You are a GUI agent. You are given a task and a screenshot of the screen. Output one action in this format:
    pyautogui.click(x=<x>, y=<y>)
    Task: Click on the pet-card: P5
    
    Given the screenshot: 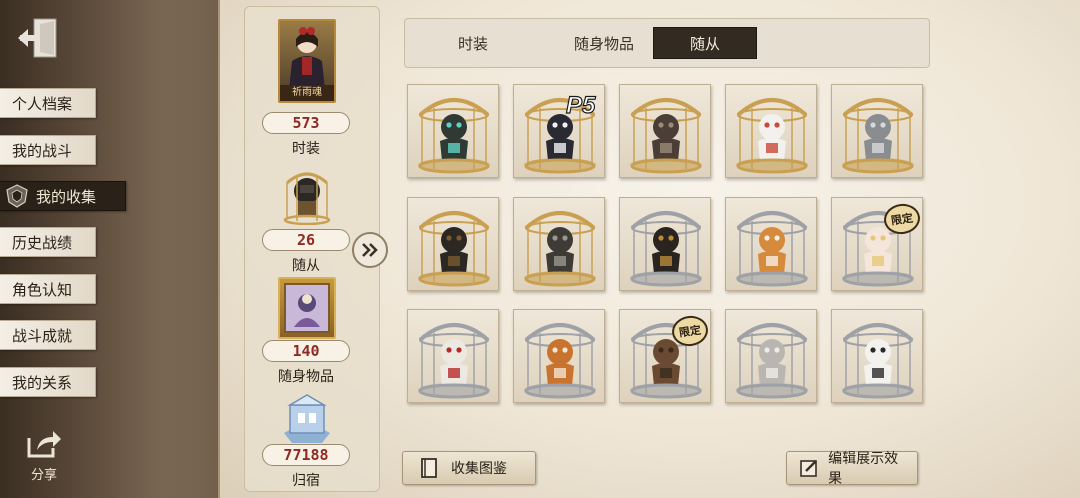 What is the action you would take?
    pyautogui.click(x=559, y=131)
    